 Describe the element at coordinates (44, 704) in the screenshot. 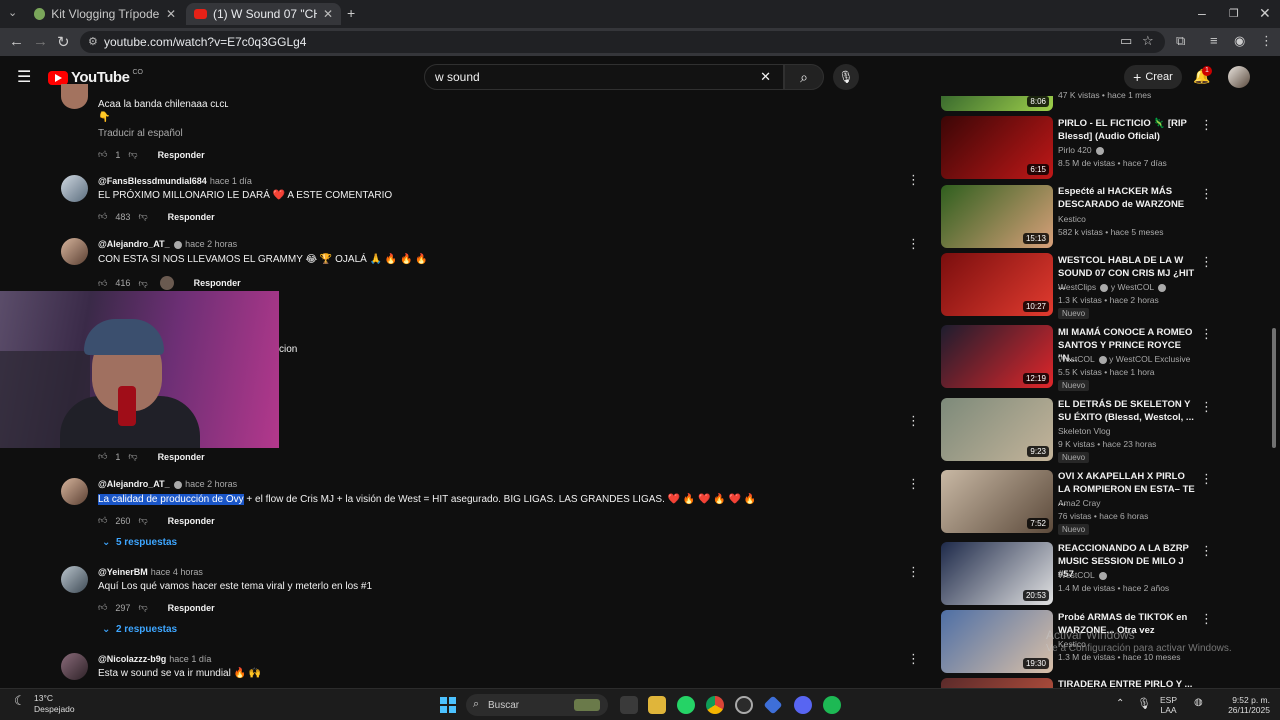

I see `weather-widget: ☾ 13°C Despejado` at that location.